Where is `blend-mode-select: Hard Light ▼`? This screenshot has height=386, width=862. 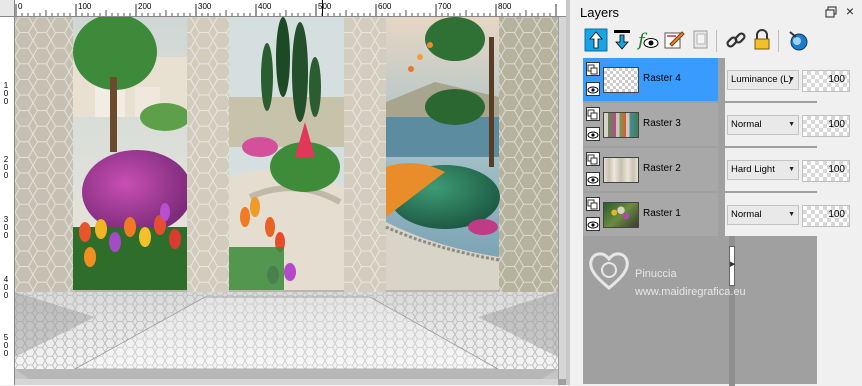 blend-mode-select: Hard Light ▼ is located at coordinates (763, 170).